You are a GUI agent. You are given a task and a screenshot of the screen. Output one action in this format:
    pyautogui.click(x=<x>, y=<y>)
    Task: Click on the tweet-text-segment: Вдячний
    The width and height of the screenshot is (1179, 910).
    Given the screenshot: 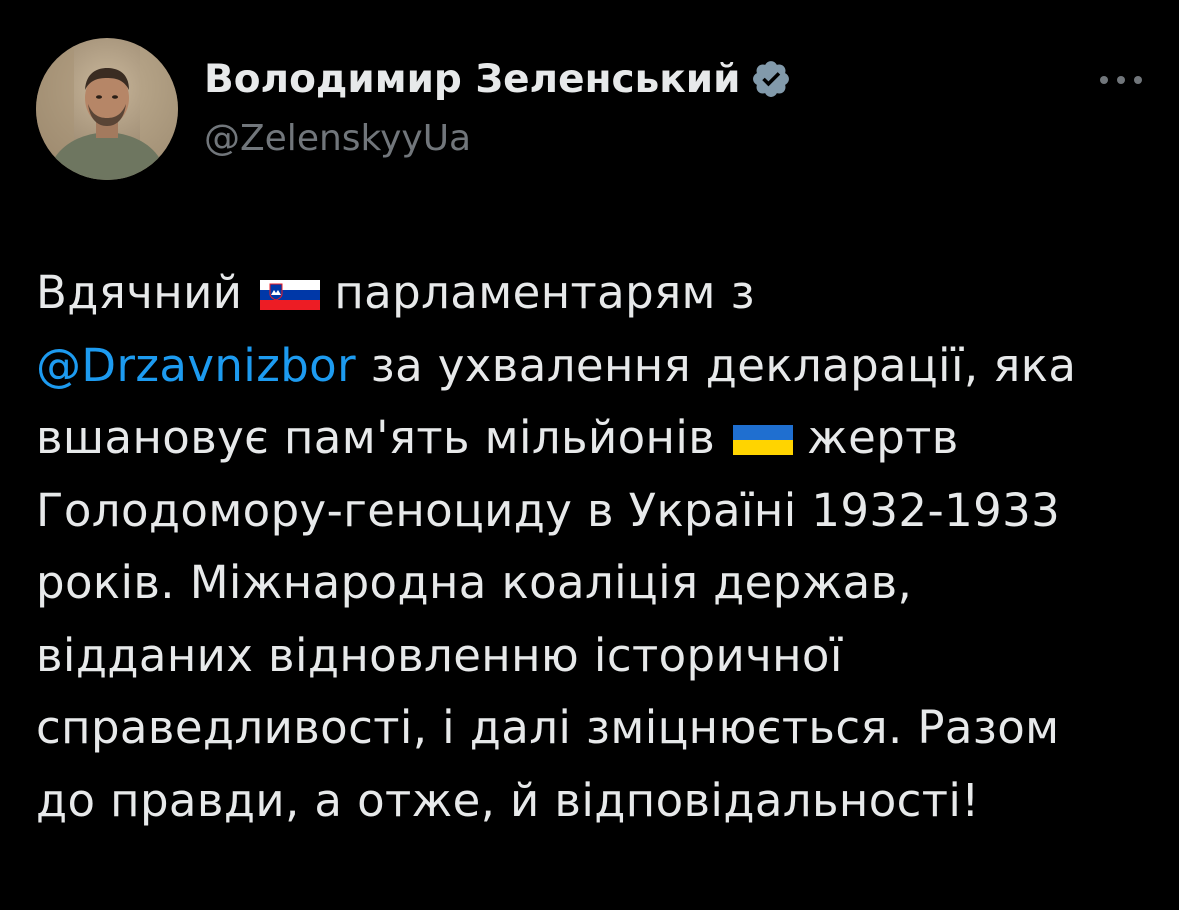 What is the action you would take?
    pyautogui.click(x=139, y=292)
    